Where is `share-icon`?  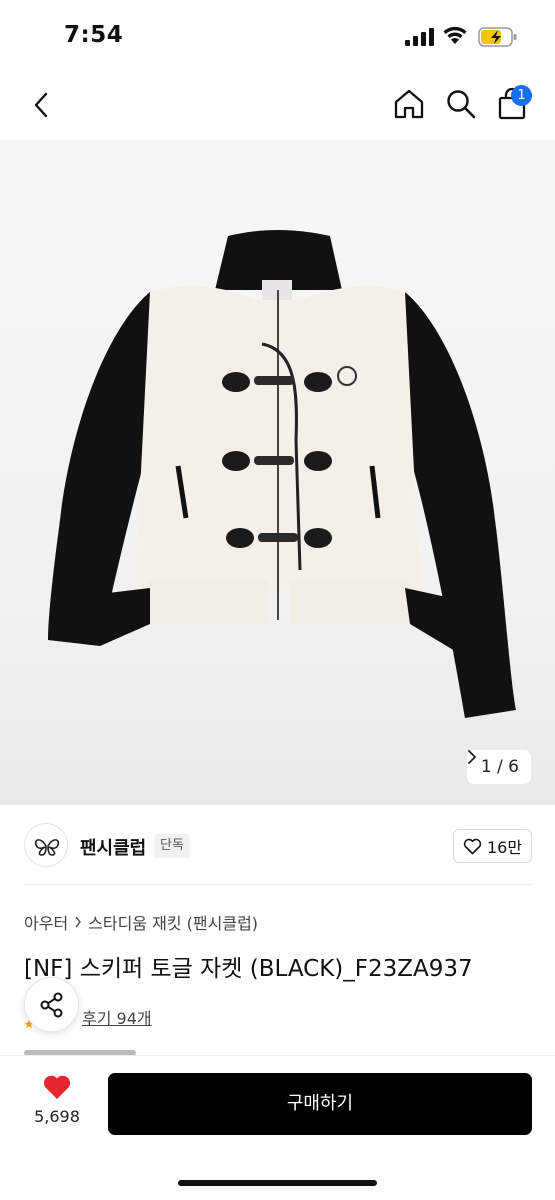
share-icon is located at coordinates (51, 1005).